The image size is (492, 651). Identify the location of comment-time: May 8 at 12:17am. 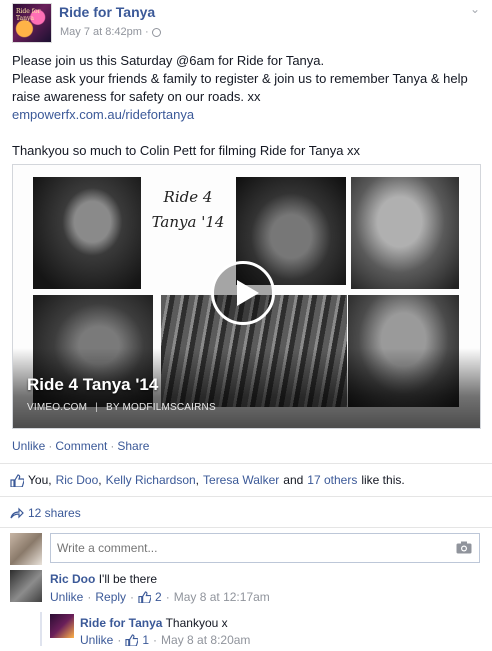
(222, 597).